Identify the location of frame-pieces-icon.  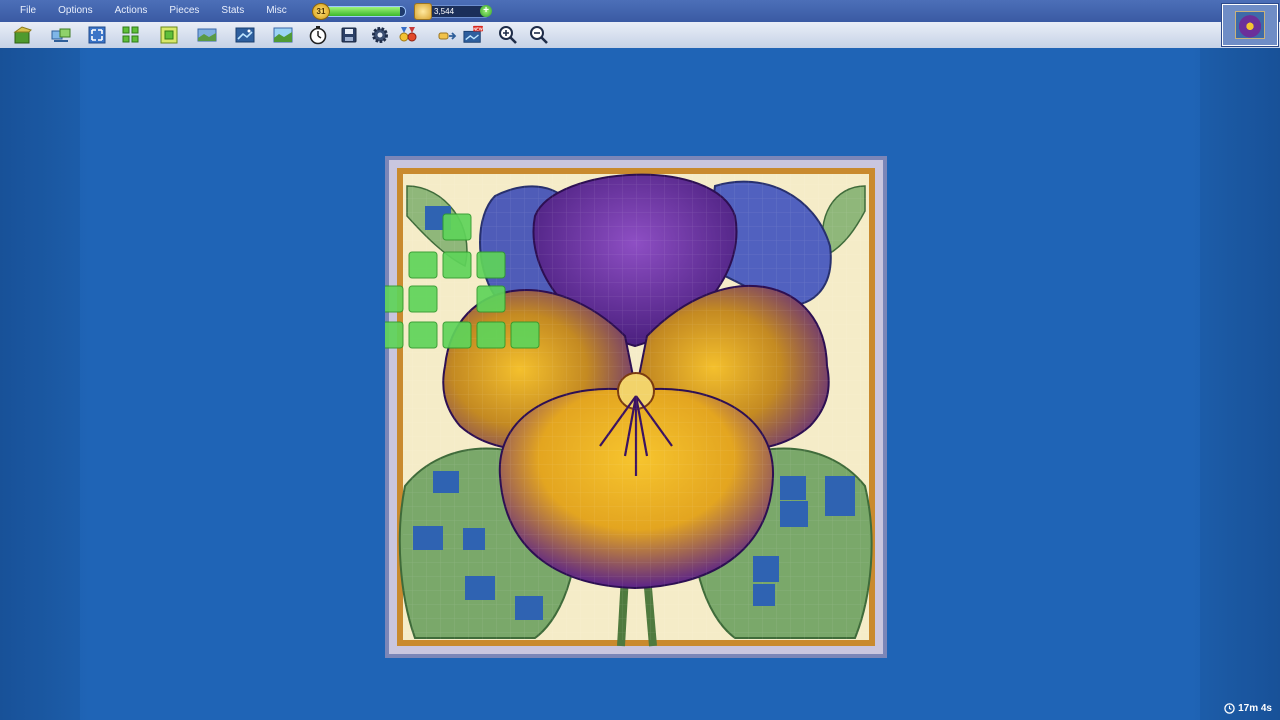
(169, 35).